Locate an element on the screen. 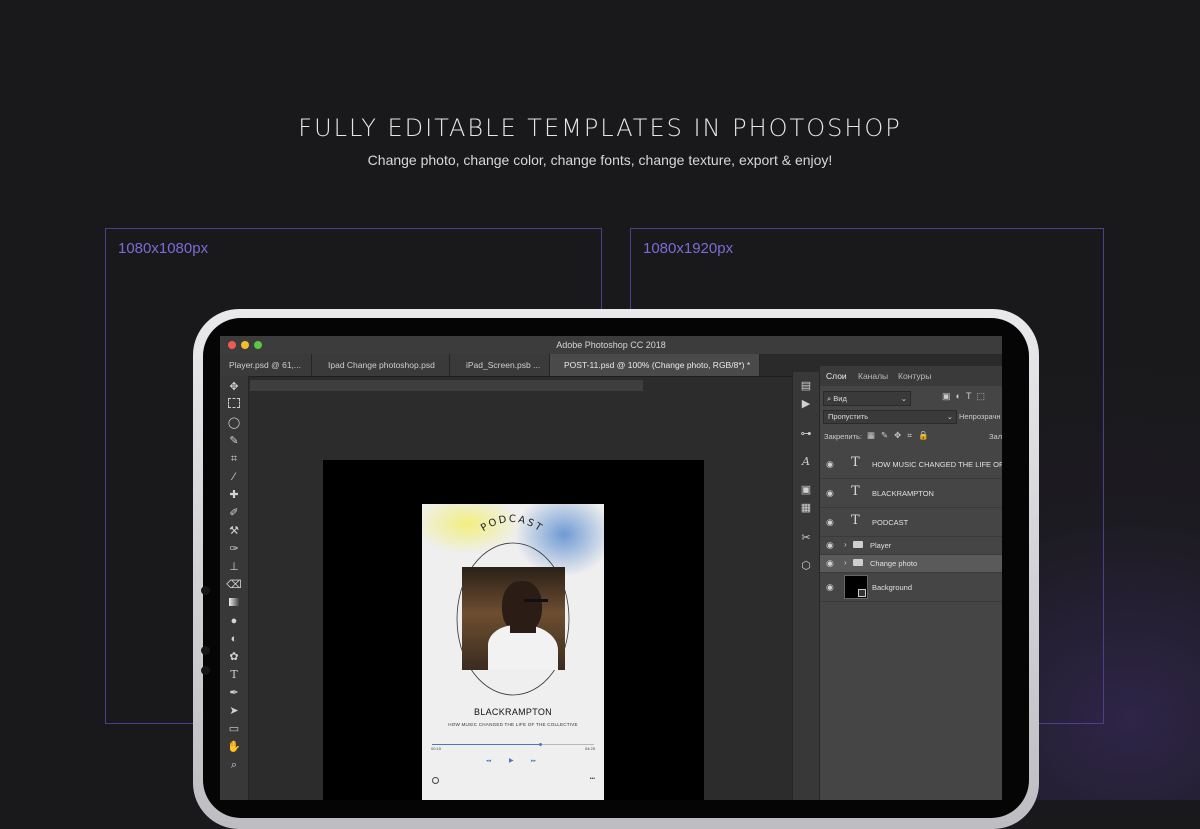 This screenshot has width=1200, height=829. image-filter-icon: ▣ is located at coordinates (949, 396).